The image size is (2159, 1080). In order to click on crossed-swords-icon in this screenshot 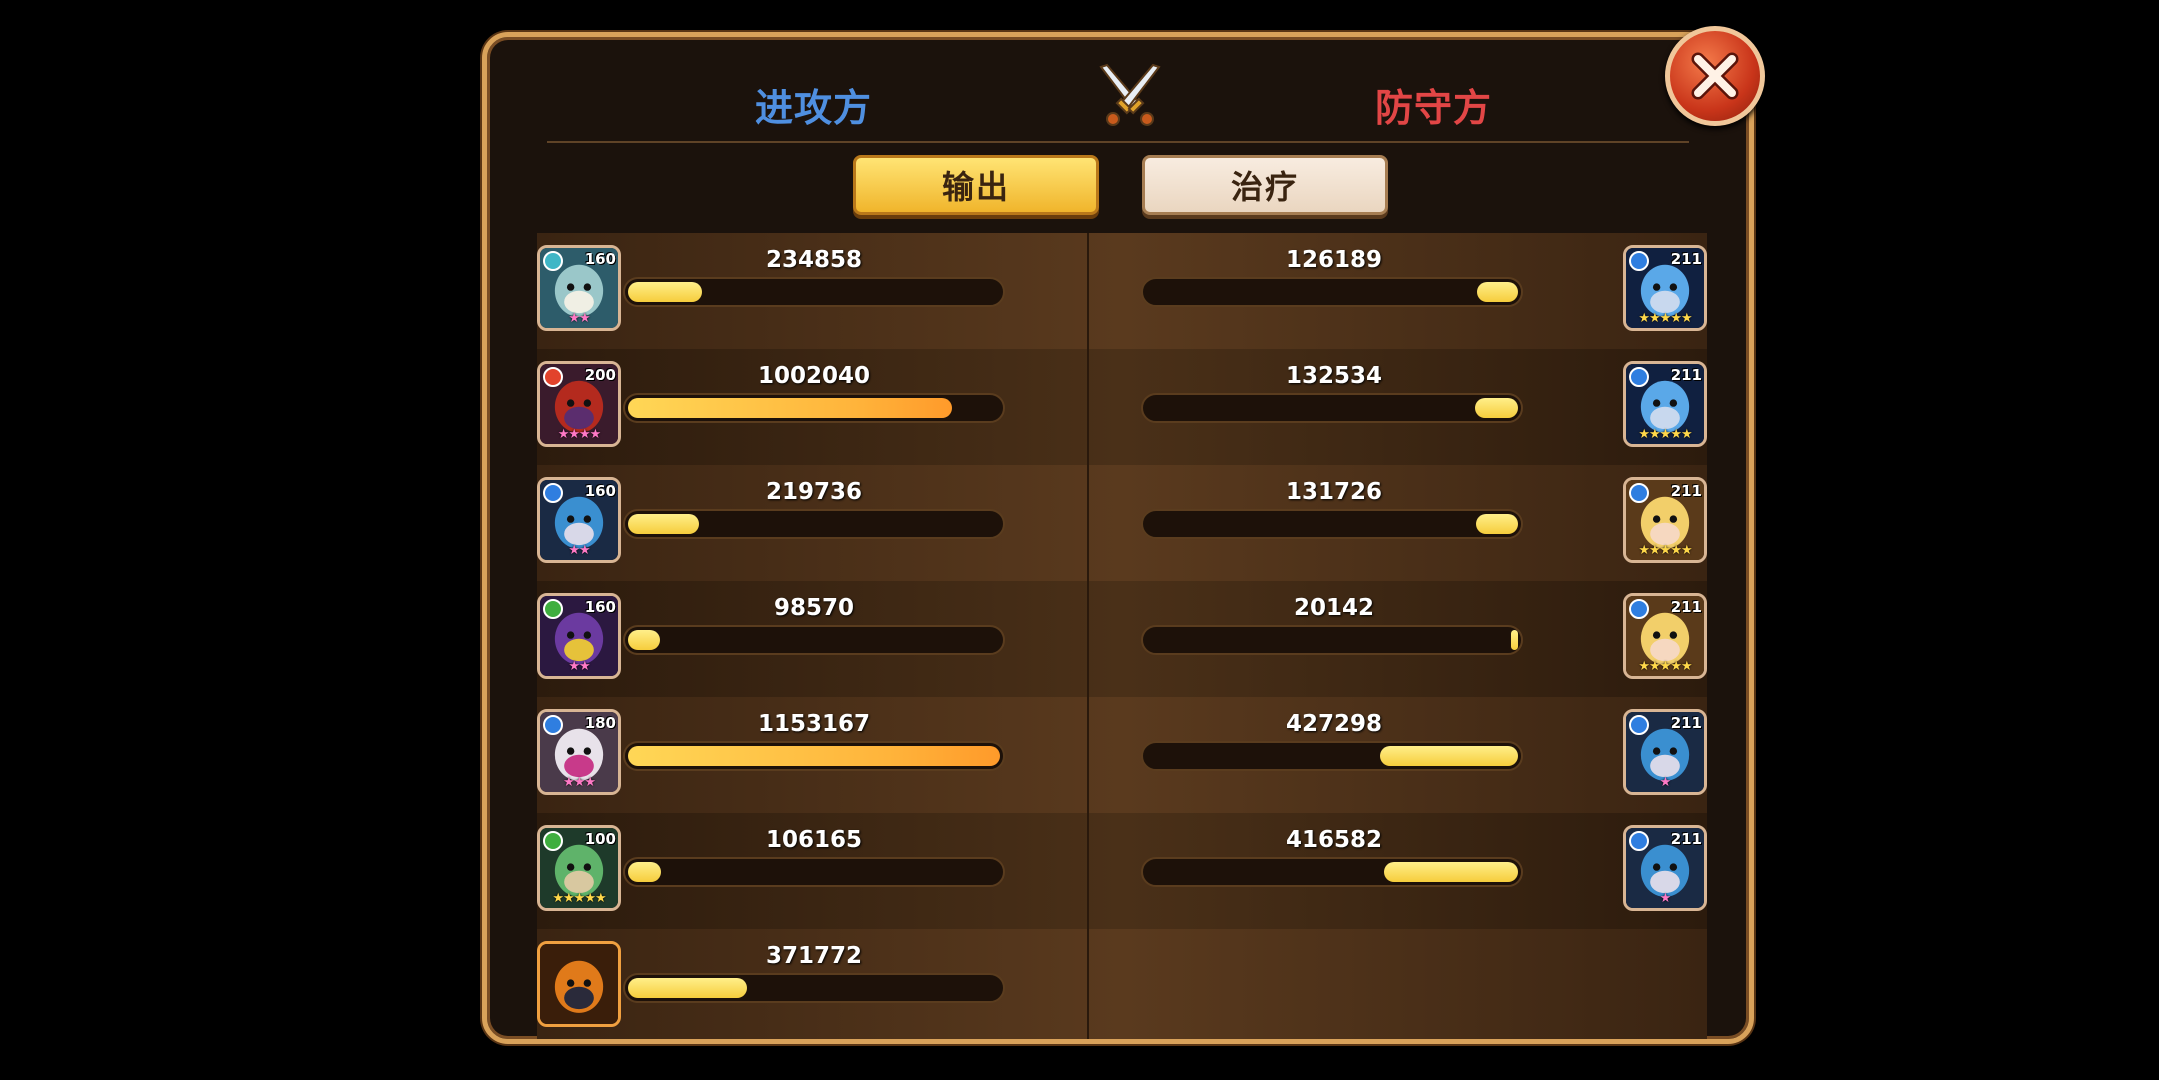, I will do `click(1130, 94)`.